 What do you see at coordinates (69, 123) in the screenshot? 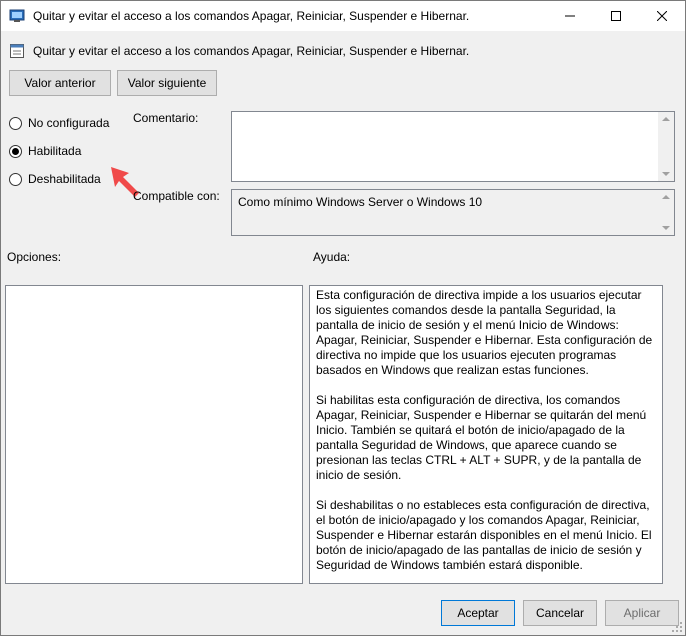
I see `radio-label: No configurada` at bounding box center [69, 123].